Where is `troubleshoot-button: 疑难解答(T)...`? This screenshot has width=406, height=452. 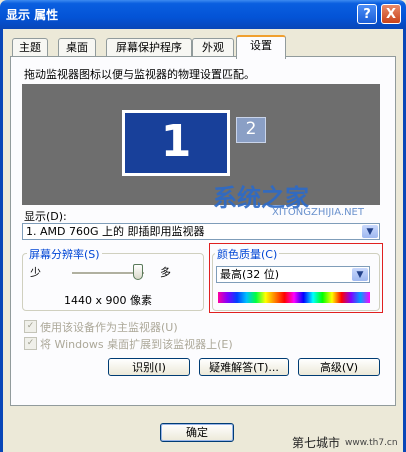 troubleshoot-button: 疑难解答(T)... is located at coordinates (244, 367).